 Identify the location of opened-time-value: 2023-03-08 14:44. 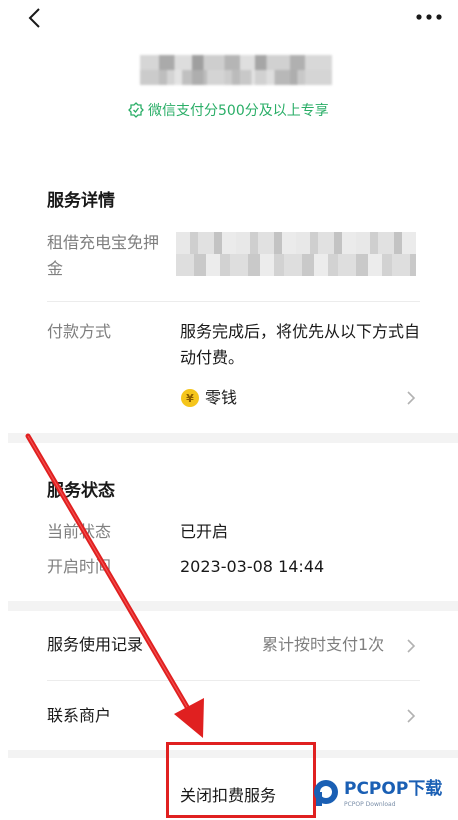
(252, 566).